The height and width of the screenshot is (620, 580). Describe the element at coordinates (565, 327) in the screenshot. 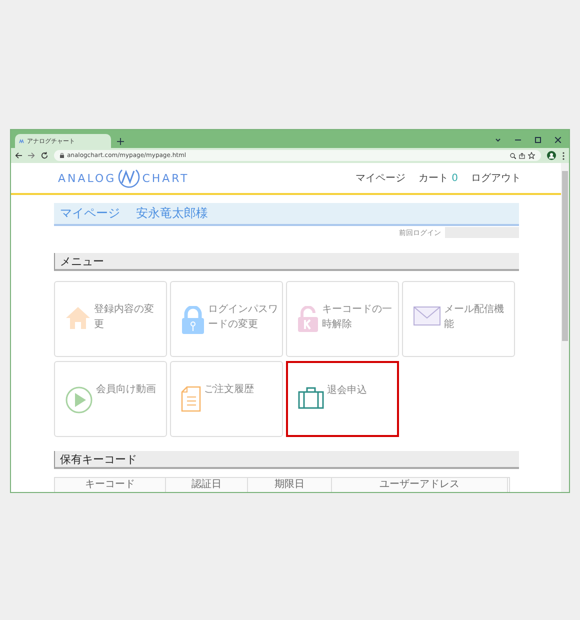

I see `scrollbar` at that location.